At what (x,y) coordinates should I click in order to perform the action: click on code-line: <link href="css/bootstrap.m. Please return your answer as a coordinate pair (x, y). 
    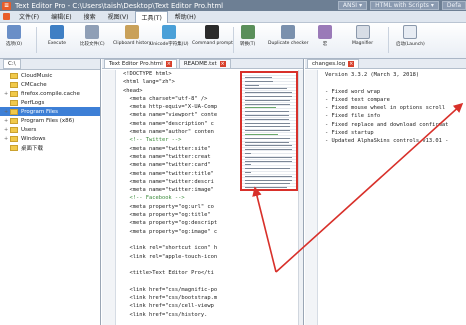
    Looking at the image, I should click on (170, 298).